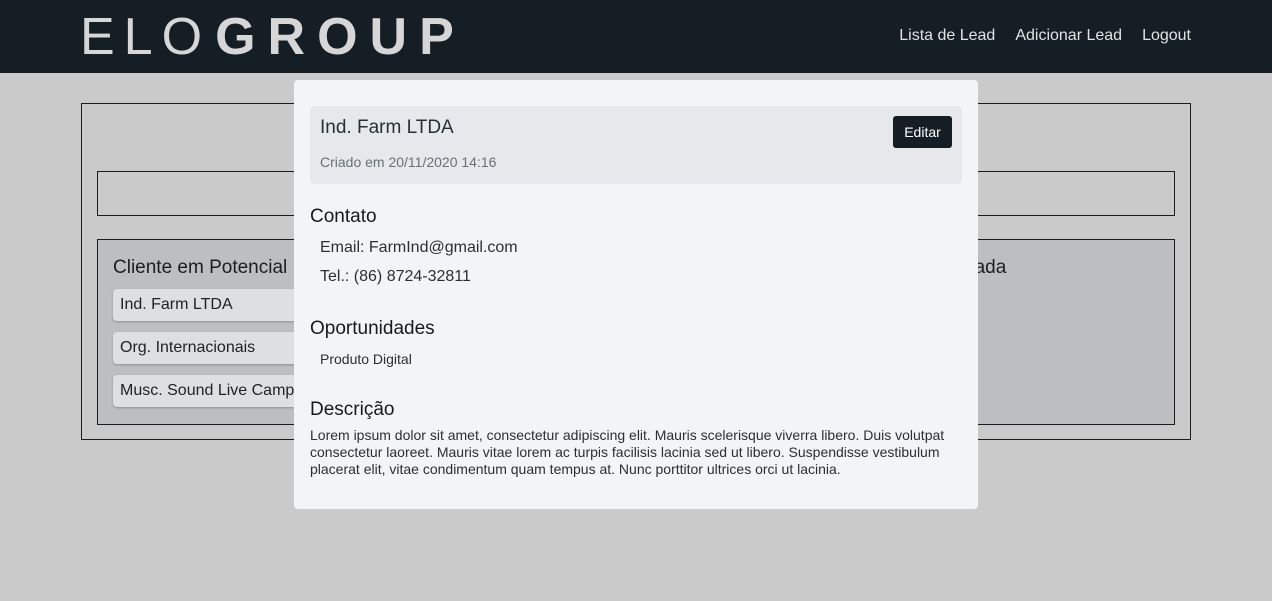 The width and height of the screenshot is (1272, 601). What do you see at coordinates (419, 247) in the screenshot?
I see `contact-email: Email: FarmInd@gmail.com` at bounding box center [419, 247].